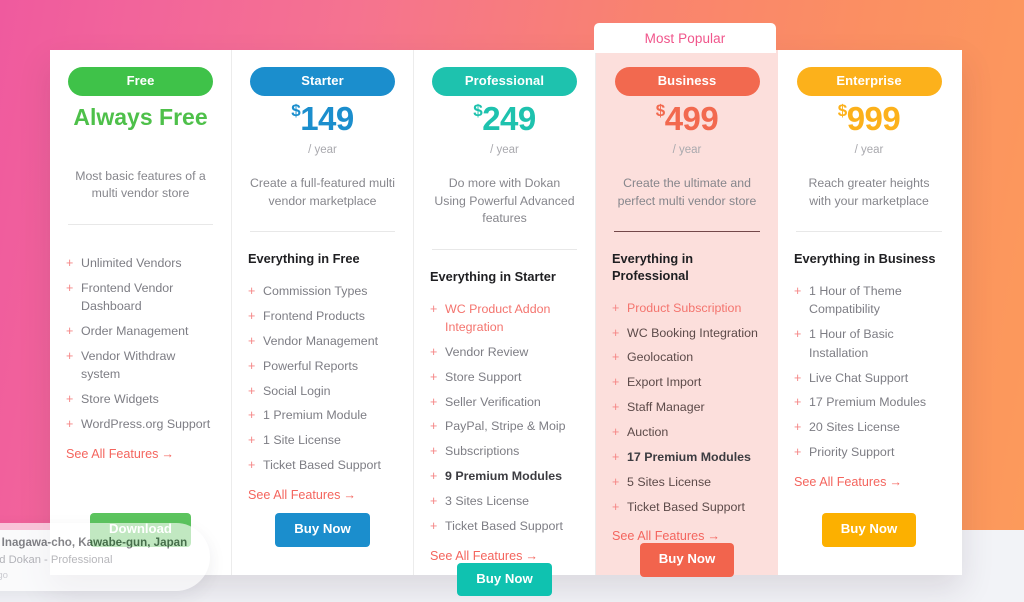 The width and height of the screenshot is (1024, 602). What do you see at coordinates (669, 481) in the screenshot?
I see `feature-label: 5 Sites License` at bounding box center [669, 481].